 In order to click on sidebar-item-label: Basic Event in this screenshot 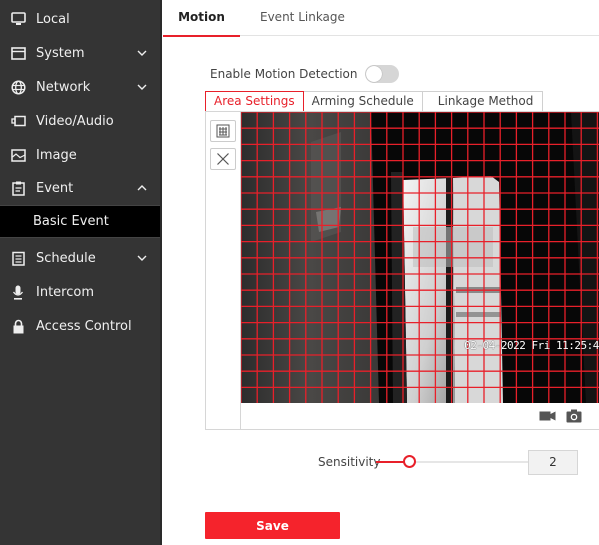, I will do `click(71, 221)`.